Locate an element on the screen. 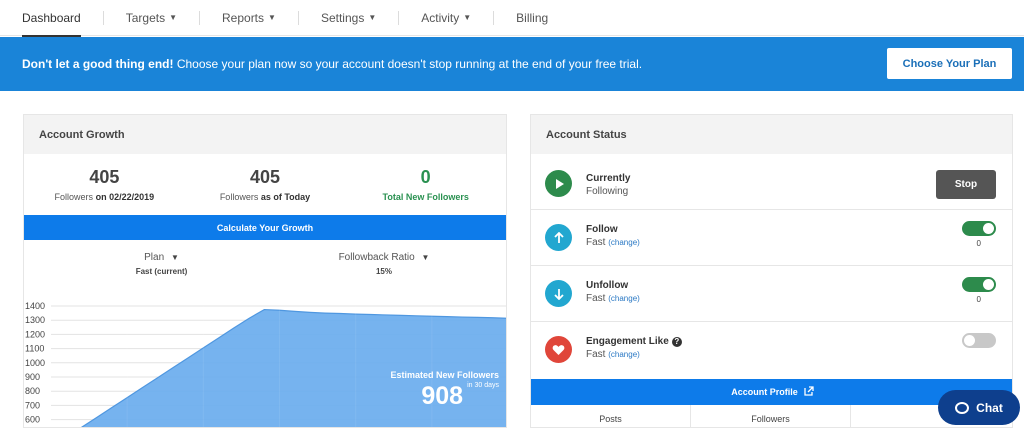  status-row-unfollow: Unfollow Fast (change) 0 is located at coordinates (771, 294).